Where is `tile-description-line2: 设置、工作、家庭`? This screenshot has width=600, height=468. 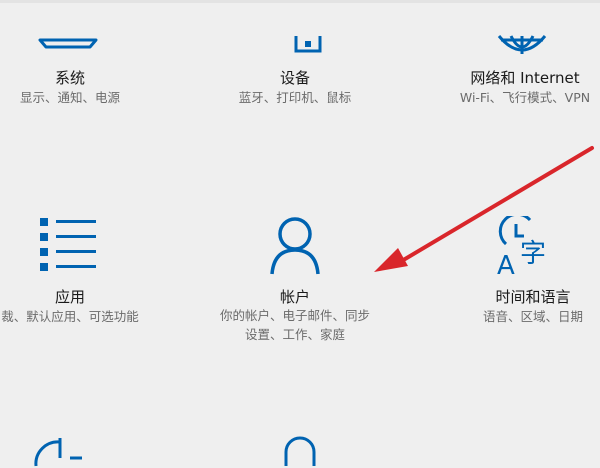
tile-description-line2: 设置、工作、家庭 is located at coordinates (294, 334).